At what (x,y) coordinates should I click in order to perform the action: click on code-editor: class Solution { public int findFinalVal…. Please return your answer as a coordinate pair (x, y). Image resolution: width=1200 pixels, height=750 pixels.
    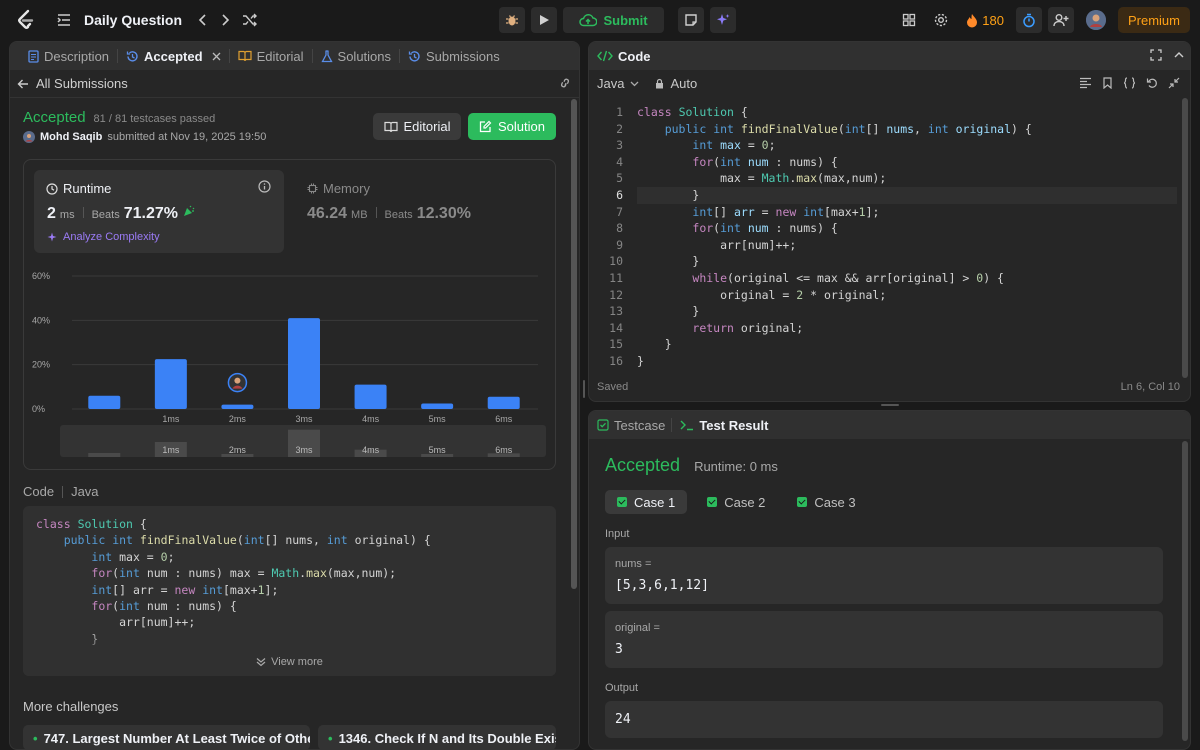
    Looking at the image, I should click on (834, 237).